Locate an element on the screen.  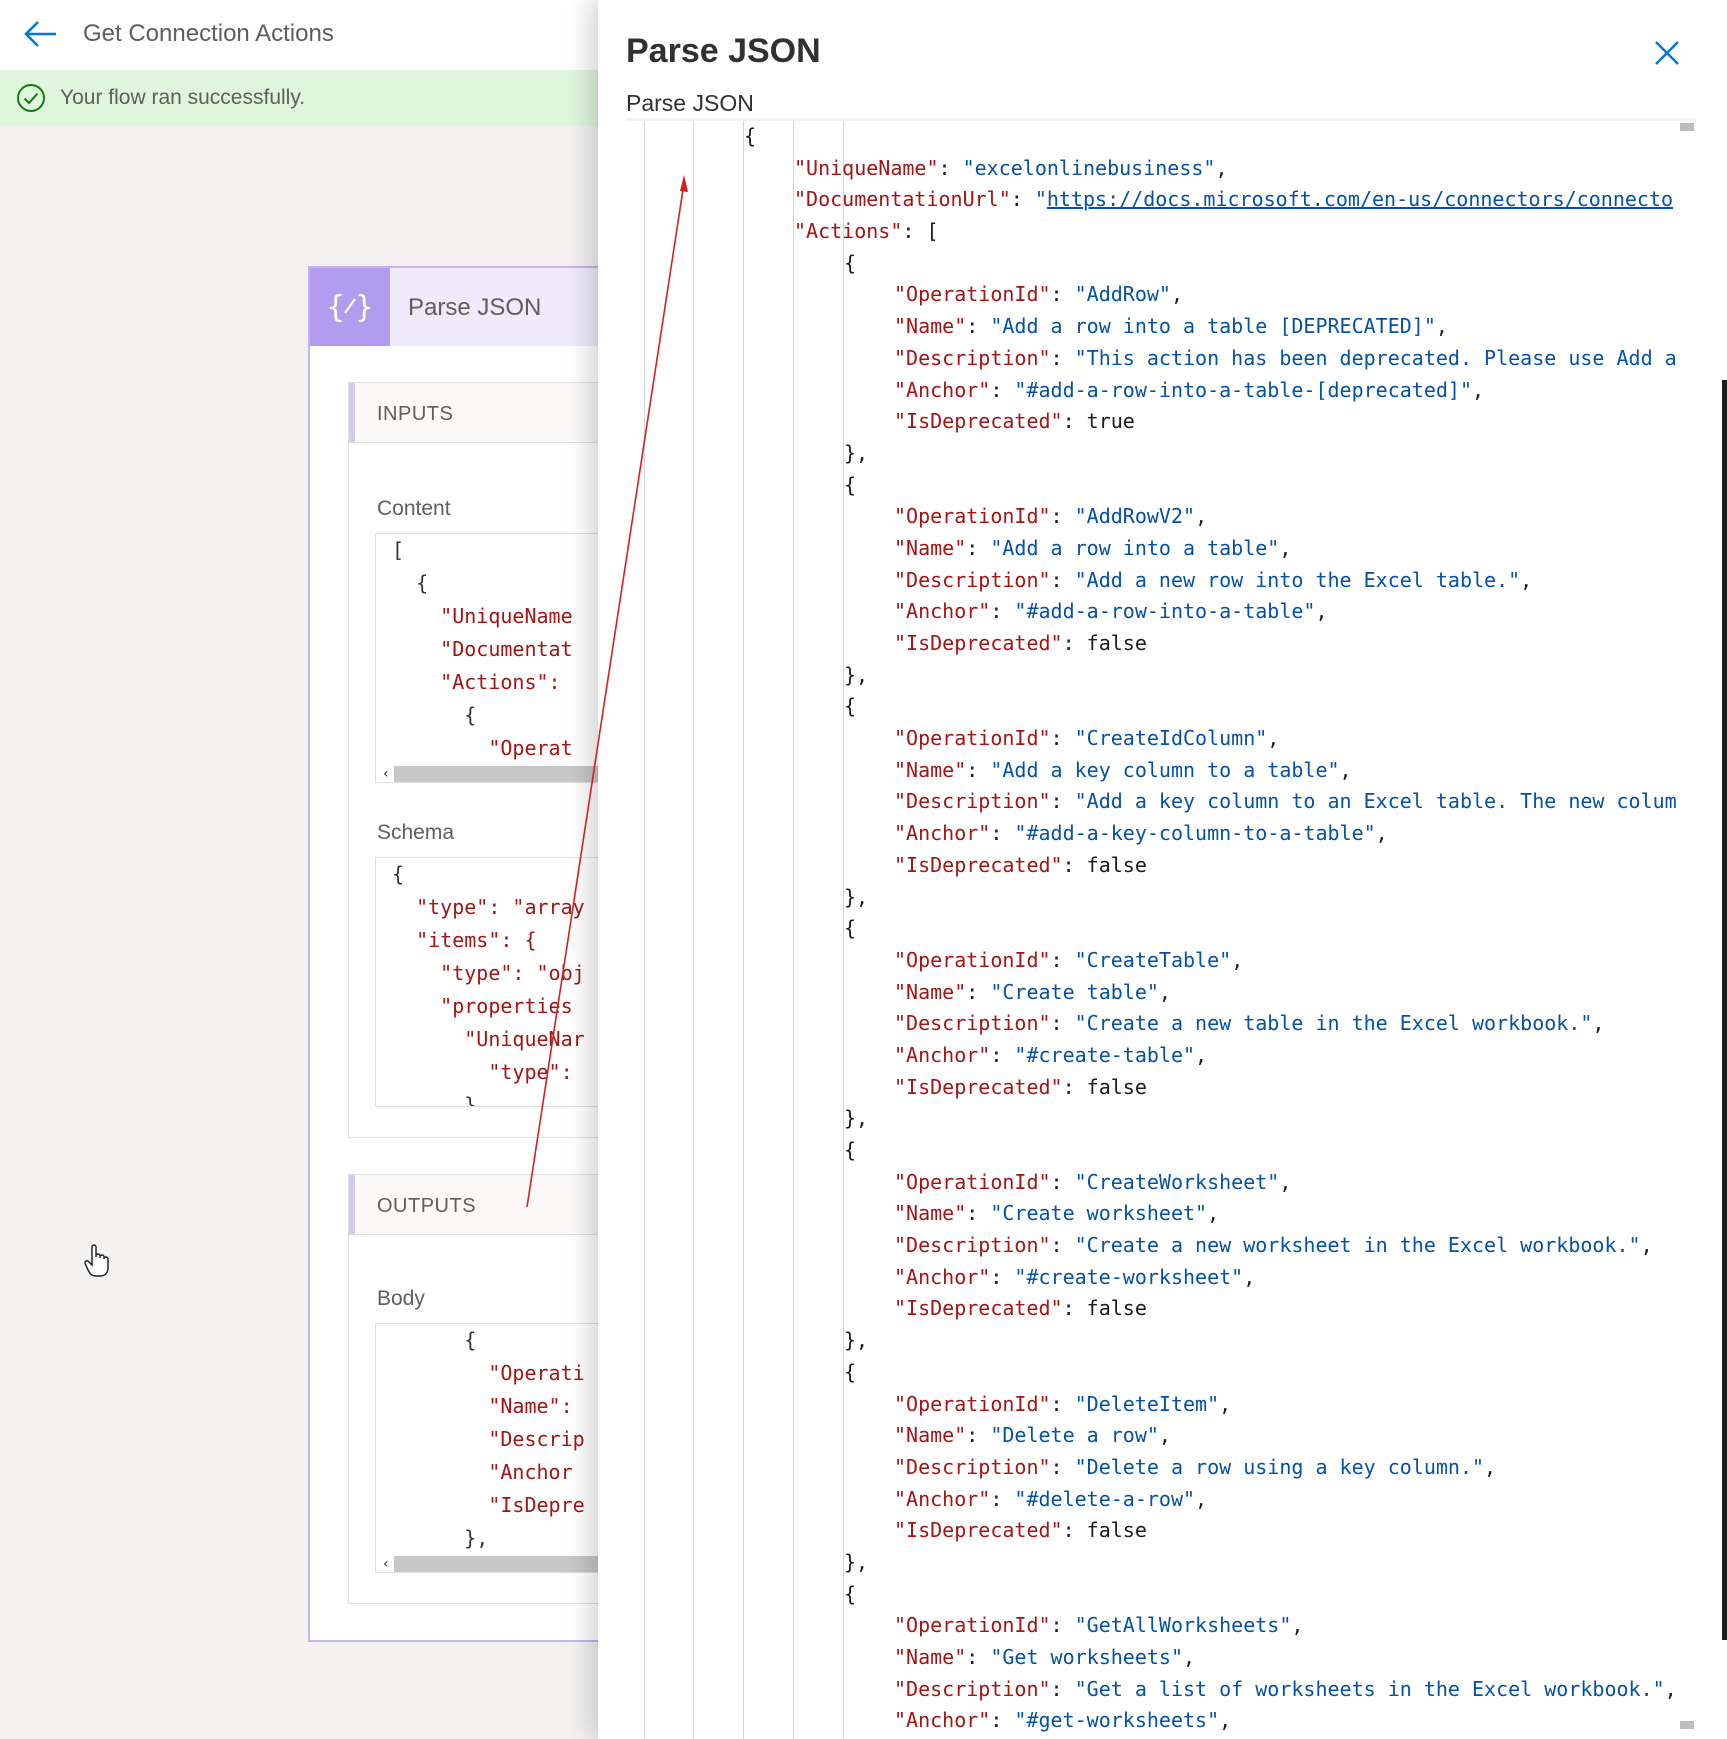
json-line: "IsDeprecated": true is located at coordinates (1014, 421).